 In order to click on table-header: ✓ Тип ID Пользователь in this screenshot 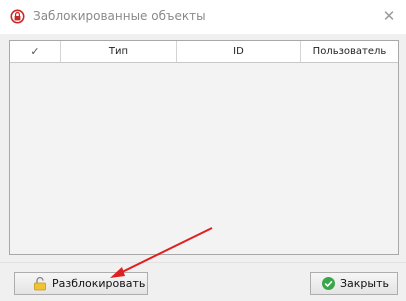, I will do `click(204, 52)`.